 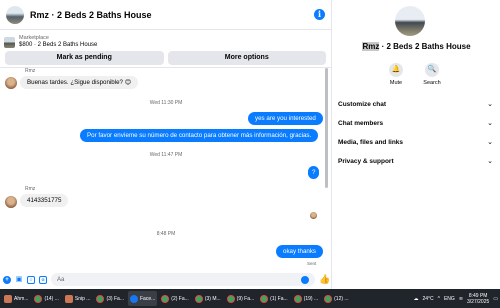 I want to click on seen-avatar-icon, so click(x=313, y=215).